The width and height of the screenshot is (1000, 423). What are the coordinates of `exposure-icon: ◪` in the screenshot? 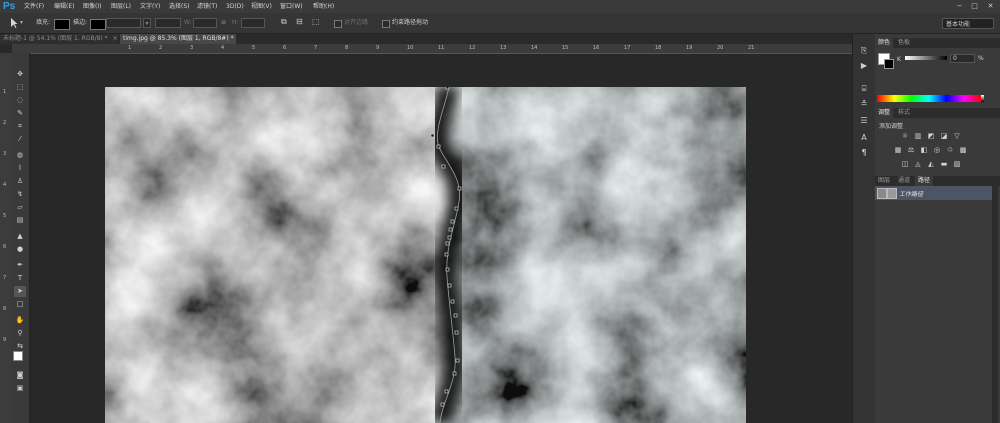 It's located at (944, 136).